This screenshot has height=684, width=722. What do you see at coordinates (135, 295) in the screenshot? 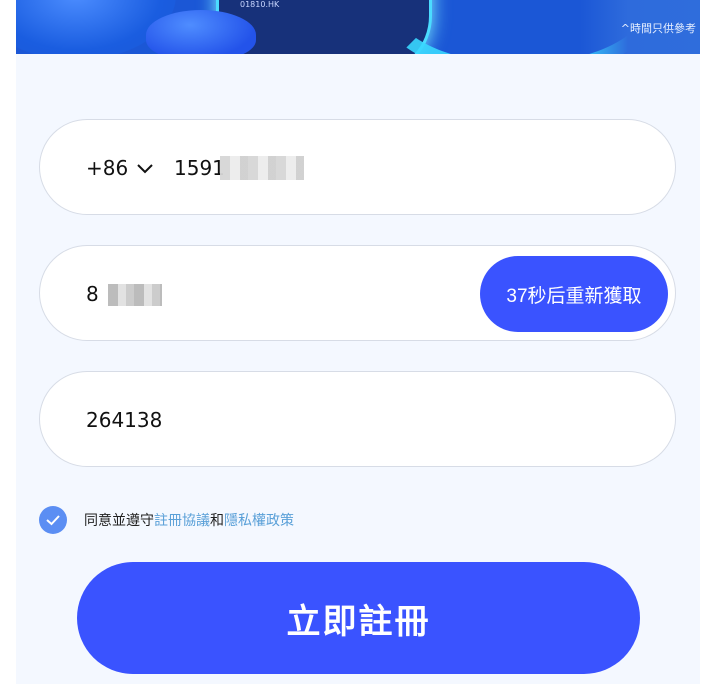
I see `redacted-code` at bounding box center [135, 295].